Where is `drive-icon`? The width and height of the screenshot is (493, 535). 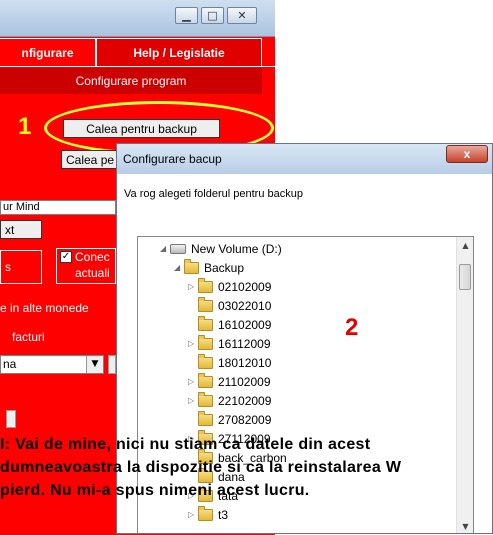
drive-icon is located at coordinates (178, 248).